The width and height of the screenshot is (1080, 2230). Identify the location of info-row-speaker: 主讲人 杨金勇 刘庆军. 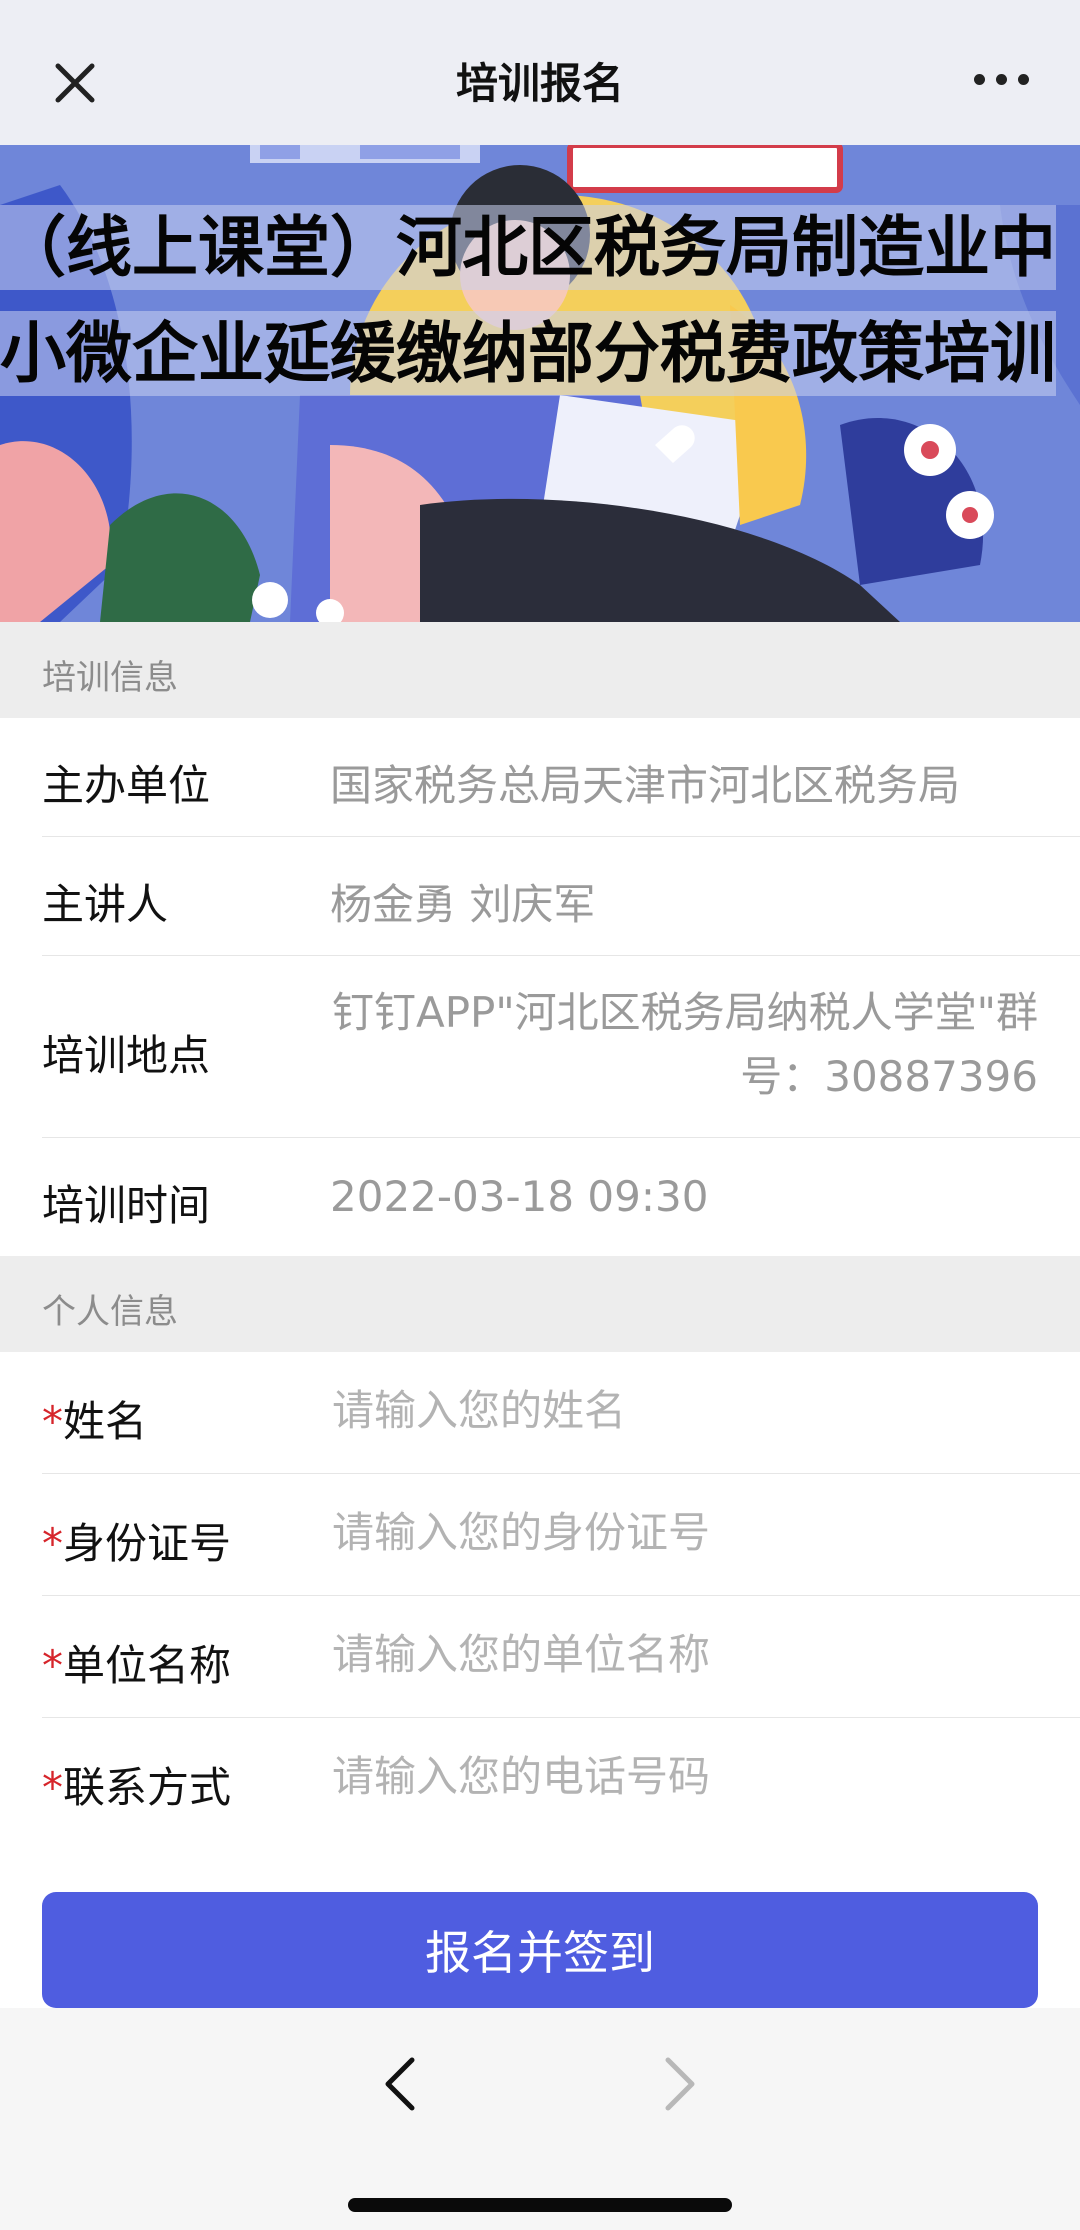
(561, 896).